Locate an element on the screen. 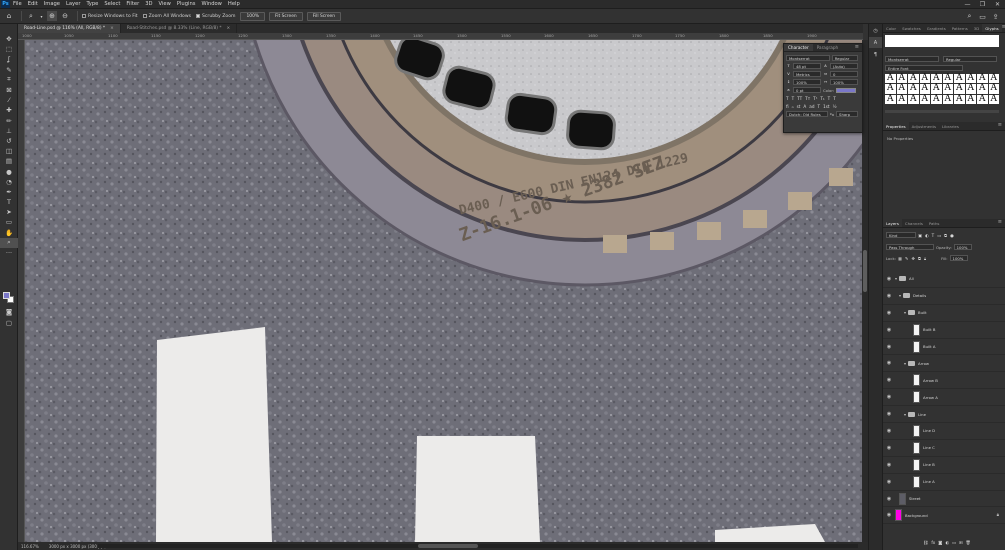 The width and height of the screenshot is (1005, 550). tab-glyphs: Glyphs is located at coordinates (992, 28).